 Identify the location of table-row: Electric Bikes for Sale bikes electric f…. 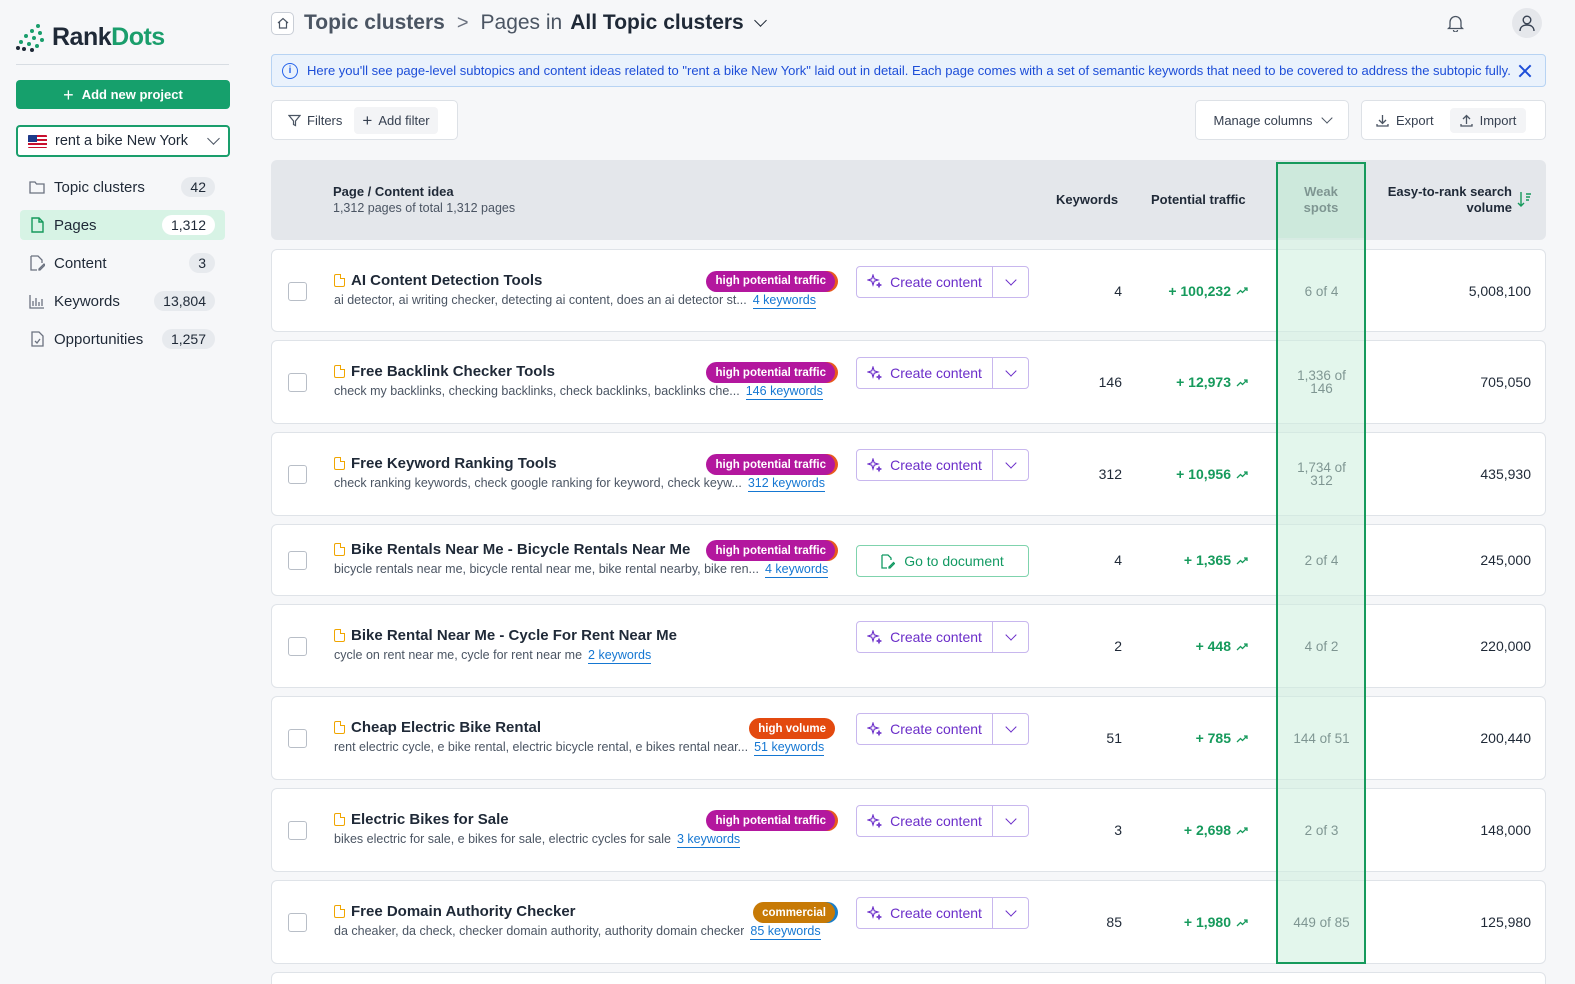
(908, 830).